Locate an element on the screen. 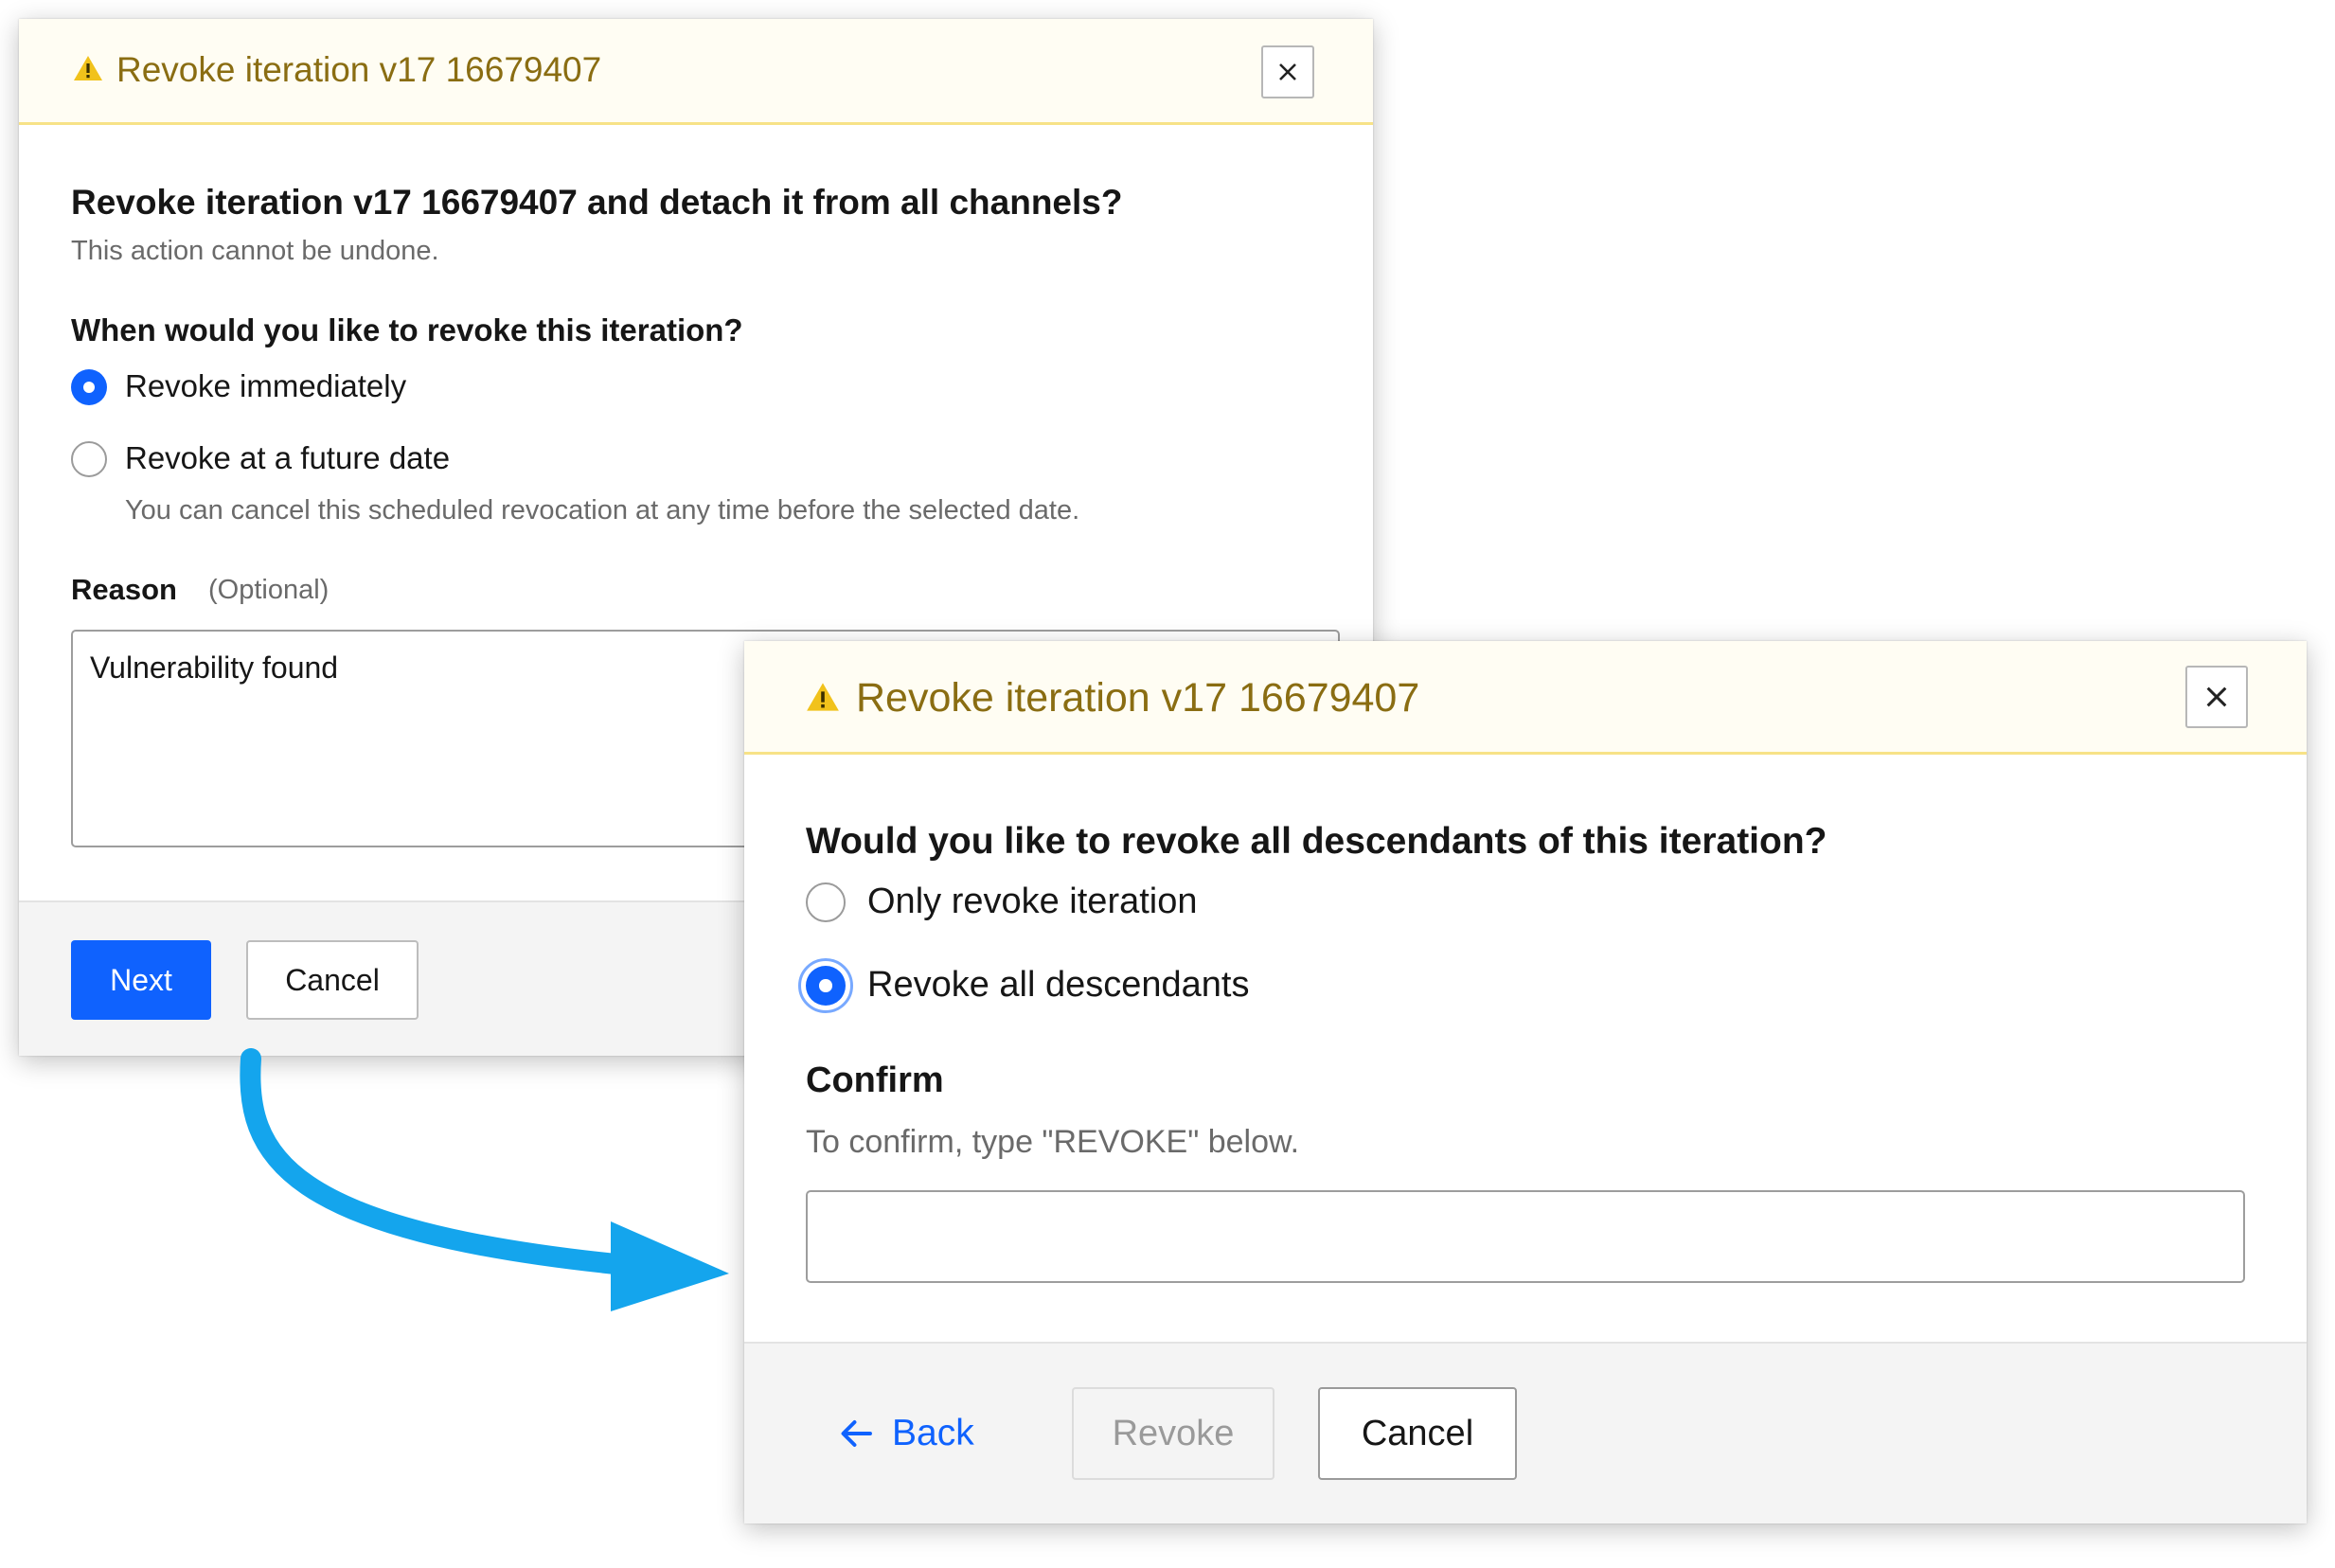 The height and width of the screenshot is (1568, 2335). revoke-future-date-label: Revoke at a future date is located at coordinates (287, 458).